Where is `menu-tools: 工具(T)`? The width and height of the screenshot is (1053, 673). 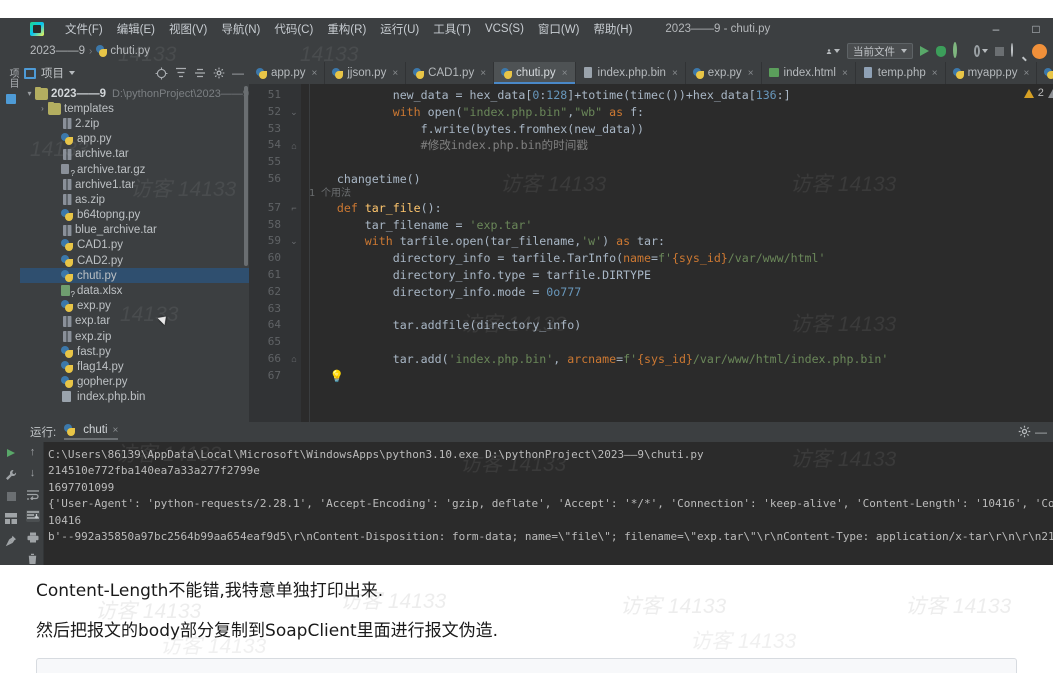
menu-tools: 工具(T) is located at coordinates (452, 29).